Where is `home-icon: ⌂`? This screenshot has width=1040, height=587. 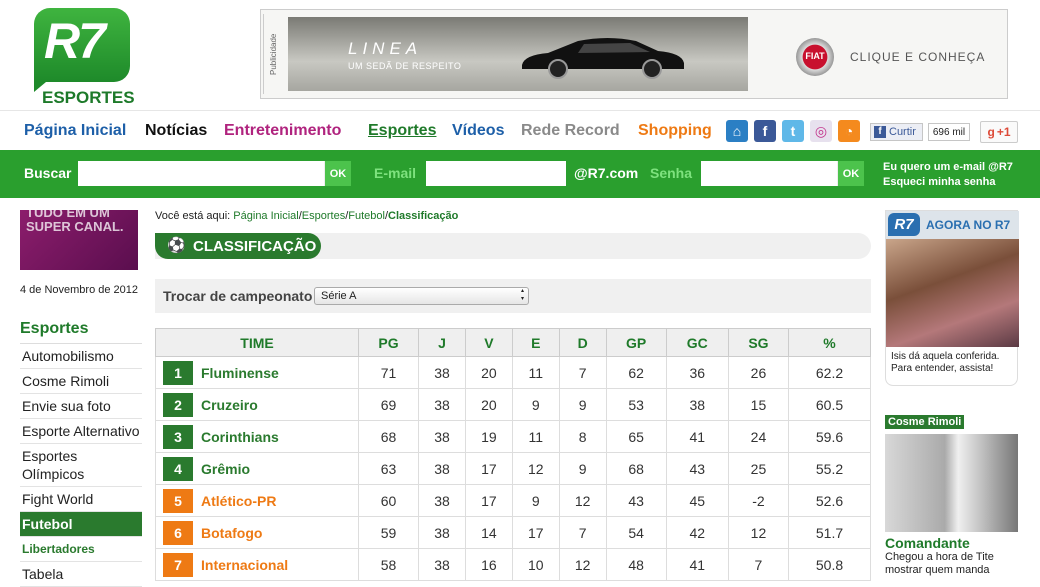
home-icon: ⌂ is located at coordinates (737, 131).